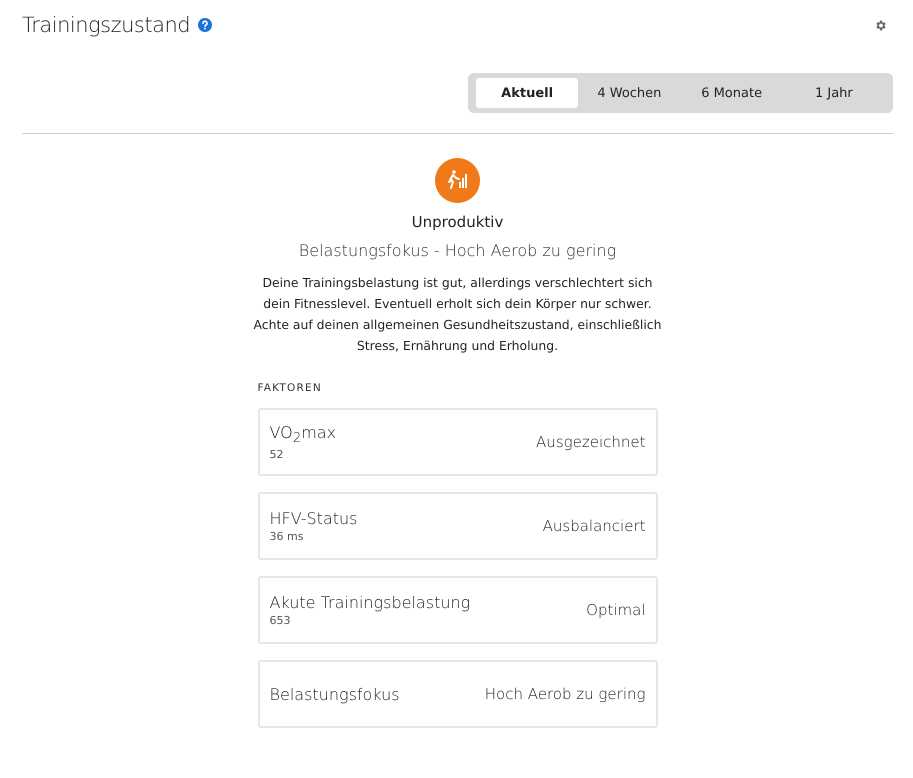  What do you see at coordinates (457, 314) in the screenshot?
I see `status-description: Deine Trainingsbelastung ist gut, allerdings verschlechtert sich dein Fitnesslevel. Eventuell erholt sich dein Körper nur schwer. Achte auf deinen allgemeinen Gesundheitszustand, einschließlich Stress, Ernährung und Erholung.` at bounding box center [457, 314].